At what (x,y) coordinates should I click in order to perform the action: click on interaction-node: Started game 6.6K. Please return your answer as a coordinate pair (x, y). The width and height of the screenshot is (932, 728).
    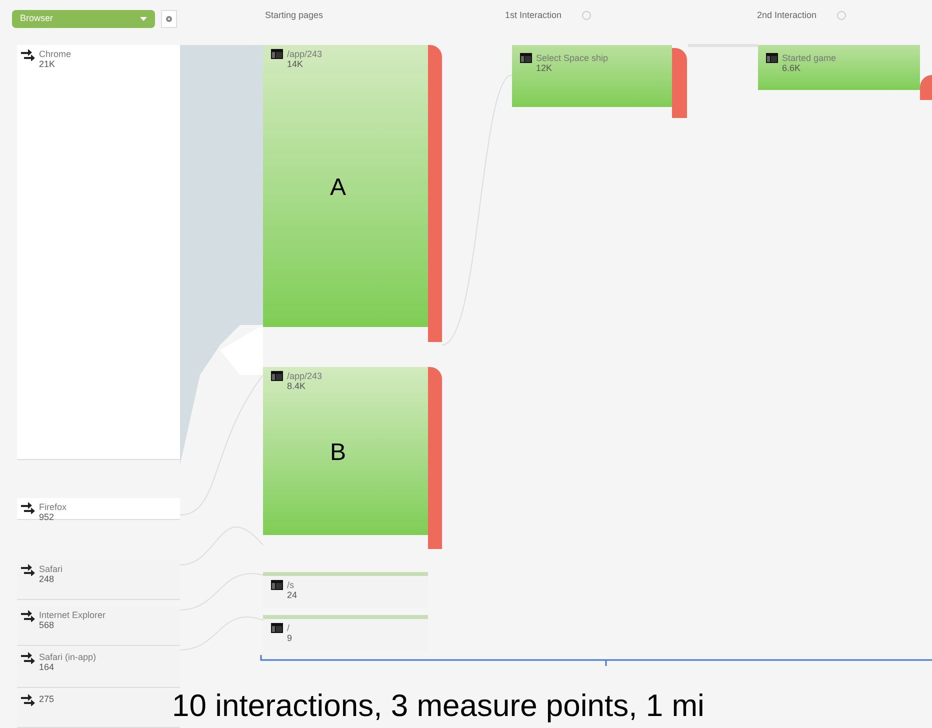
    Looking at the image, I should click on (839, 67).